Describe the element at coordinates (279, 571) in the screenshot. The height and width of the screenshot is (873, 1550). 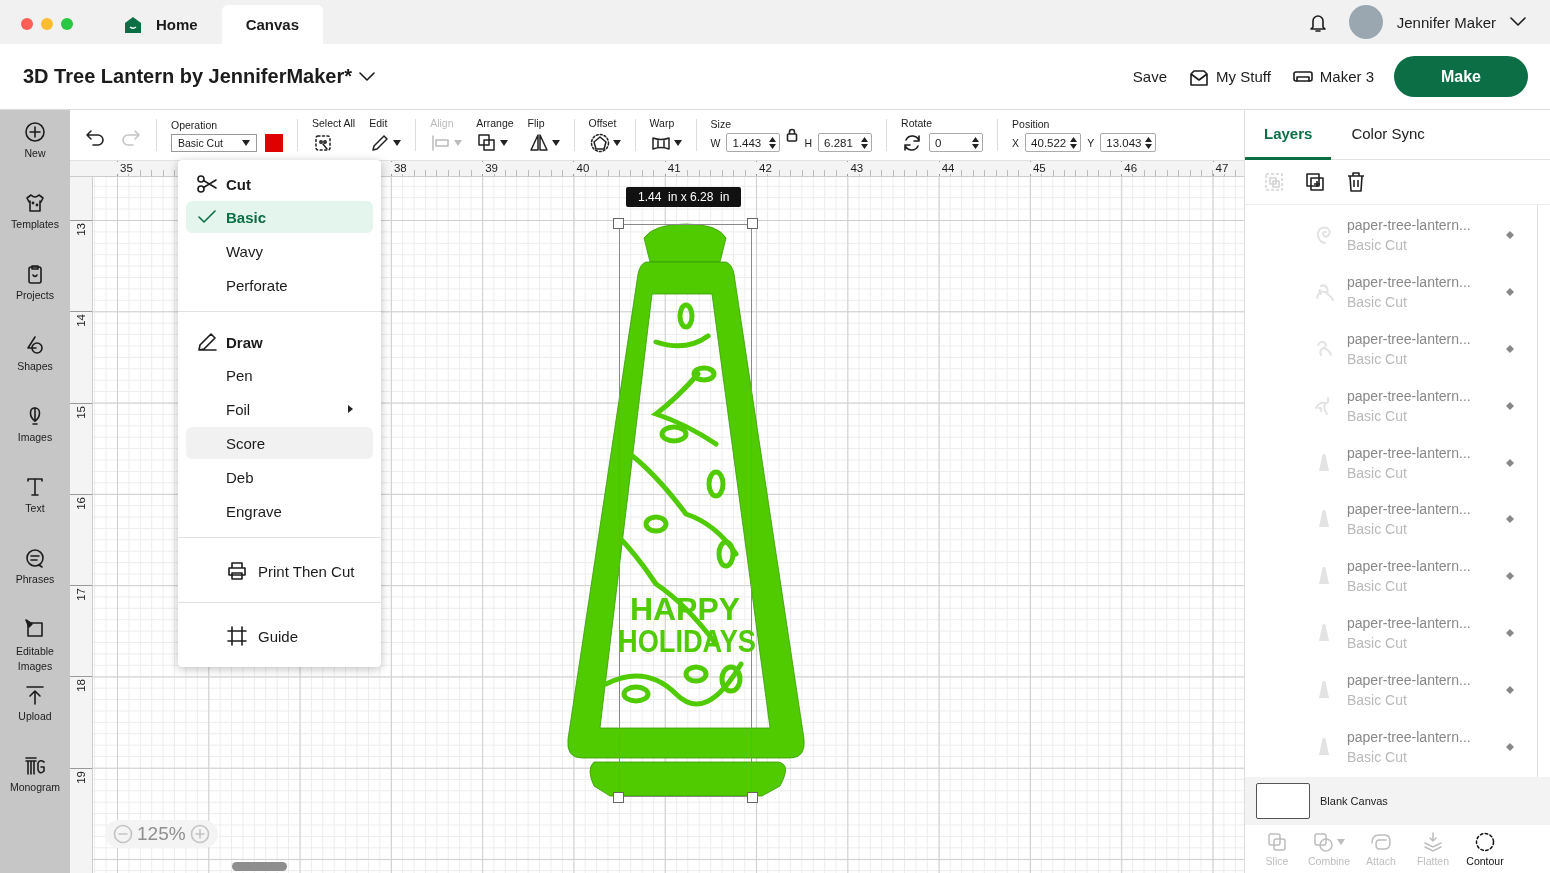
I see `menu-item: Print Then Cut` at that location.